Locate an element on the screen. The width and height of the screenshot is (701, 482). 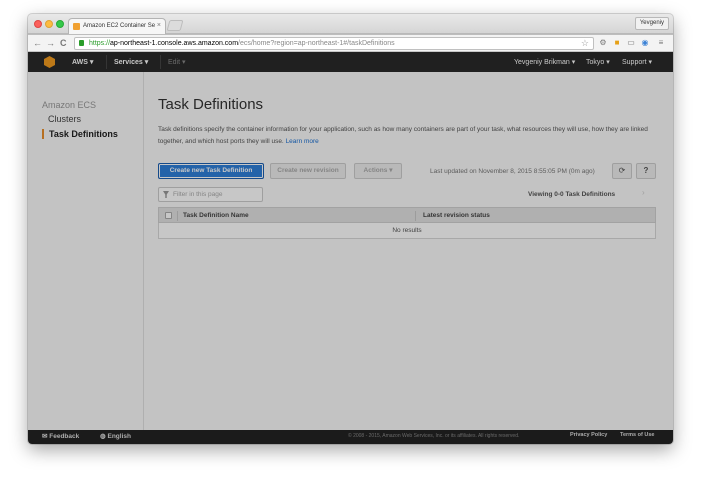
extension-icon: ⚙ is located at coordinates (603, 43).